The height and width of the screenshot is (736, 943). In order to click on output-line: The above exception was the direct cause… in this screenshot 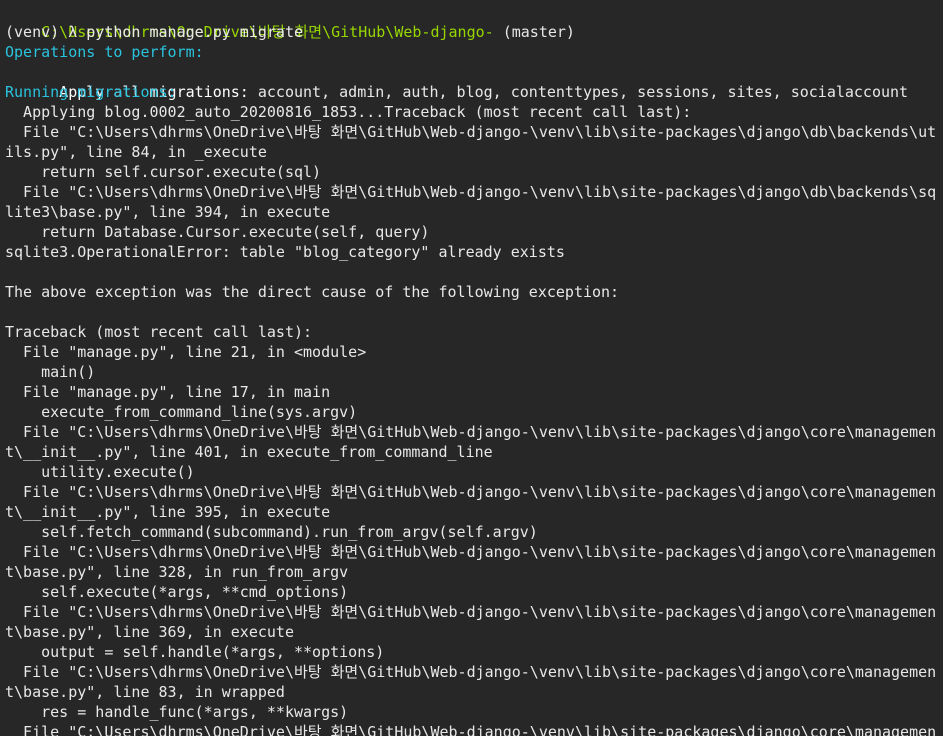, I will do `click(312, 292)`.